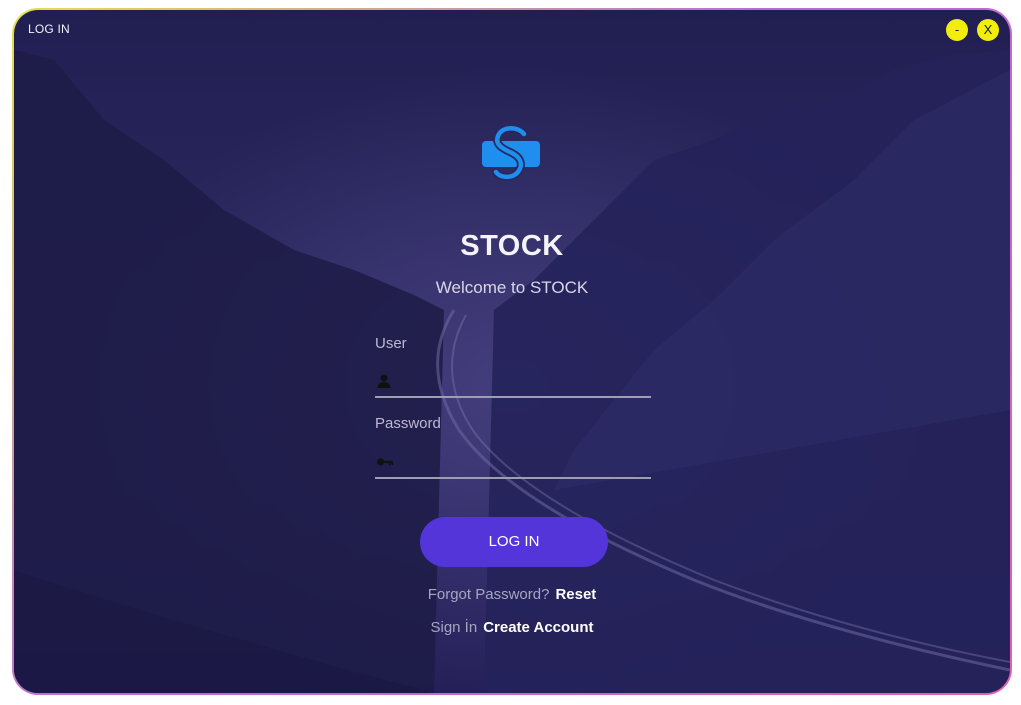 The image size is (1021, 705). I want to click on sign-in-row: Sign İn Create Account, so click(512, 627).